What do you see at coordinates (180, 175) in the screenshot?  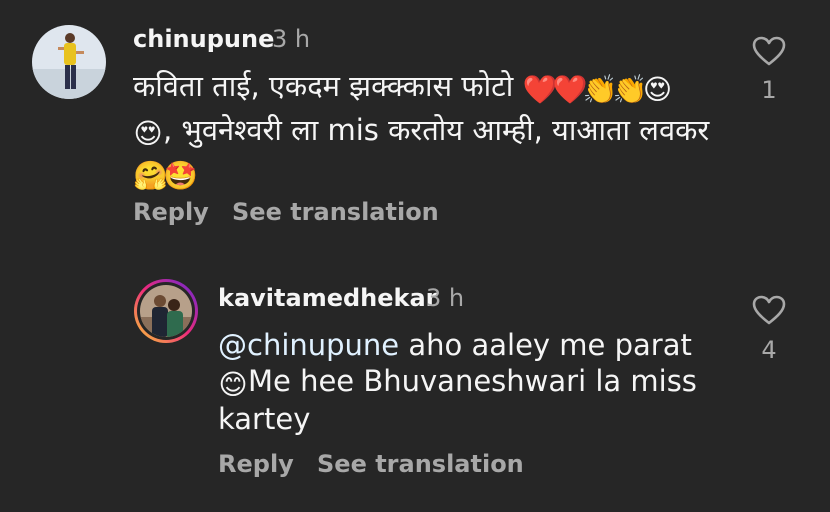 I see `star-struck-emoji: 🤩` at bounding box center [180, 175].